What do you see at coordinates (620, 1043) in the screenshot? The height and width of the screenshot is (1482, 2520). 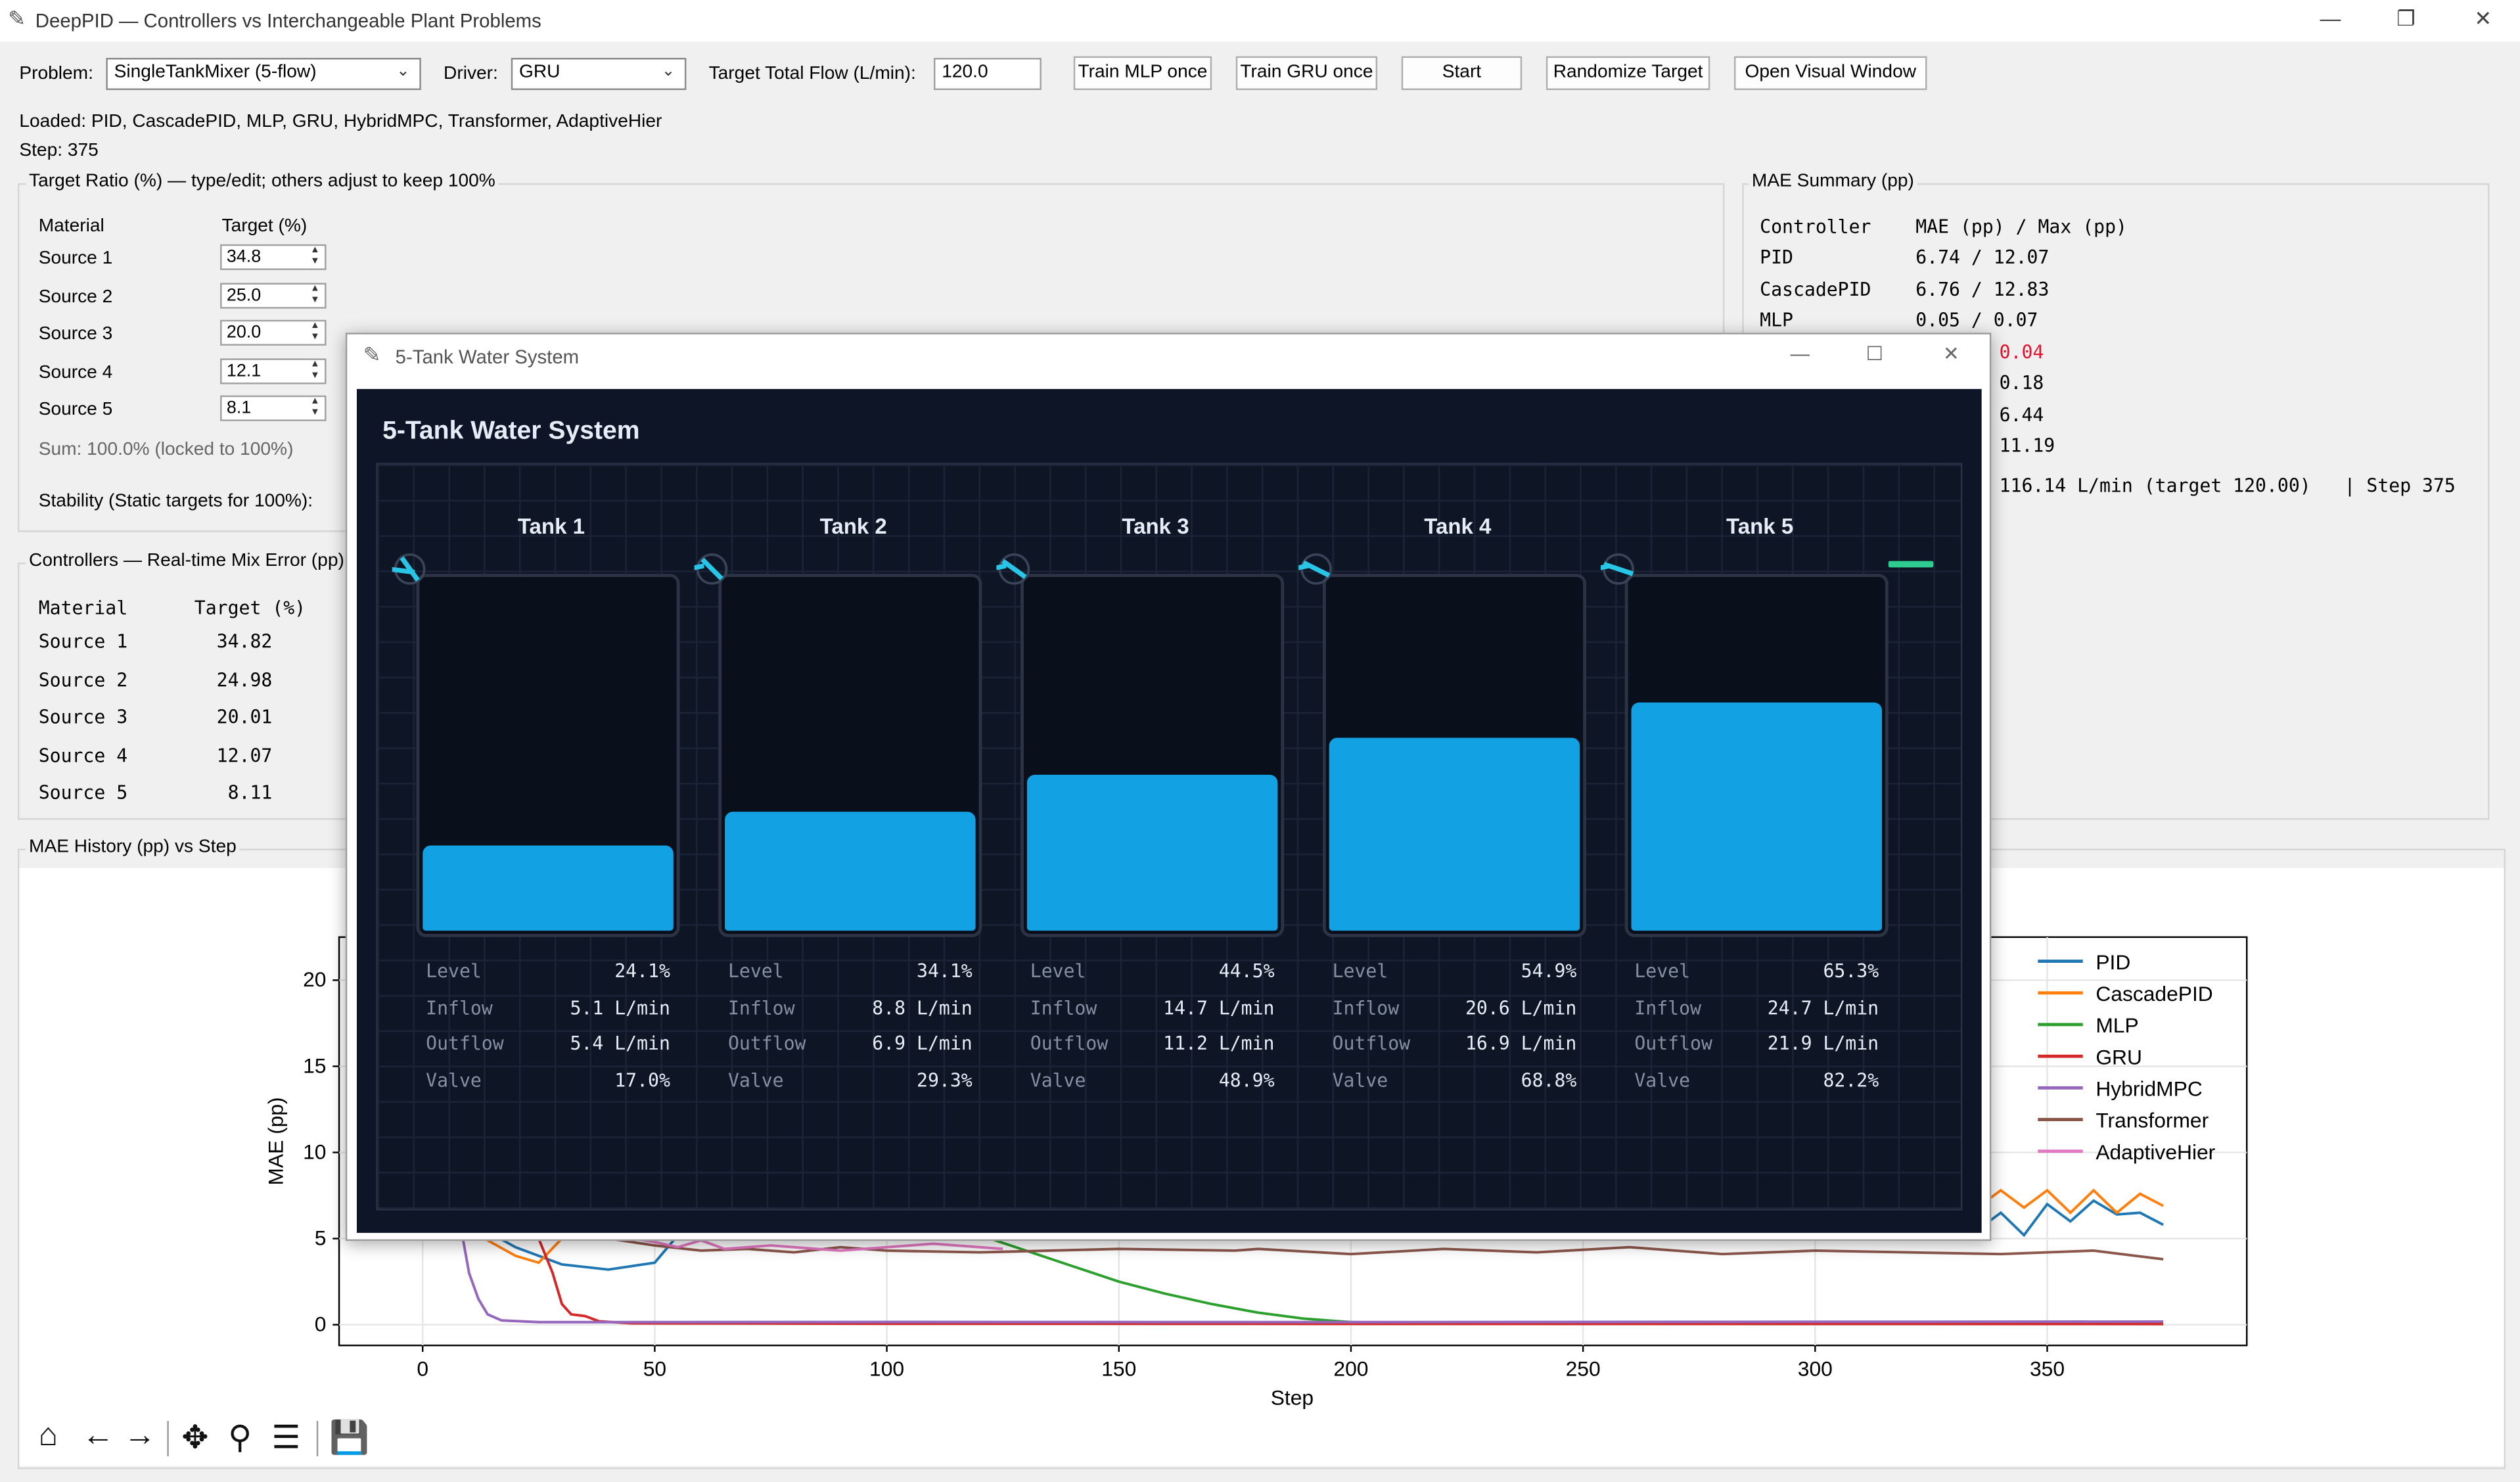 I see `tank-outflow-value: 5.4 L/min` at bounding box center [620, 1043].